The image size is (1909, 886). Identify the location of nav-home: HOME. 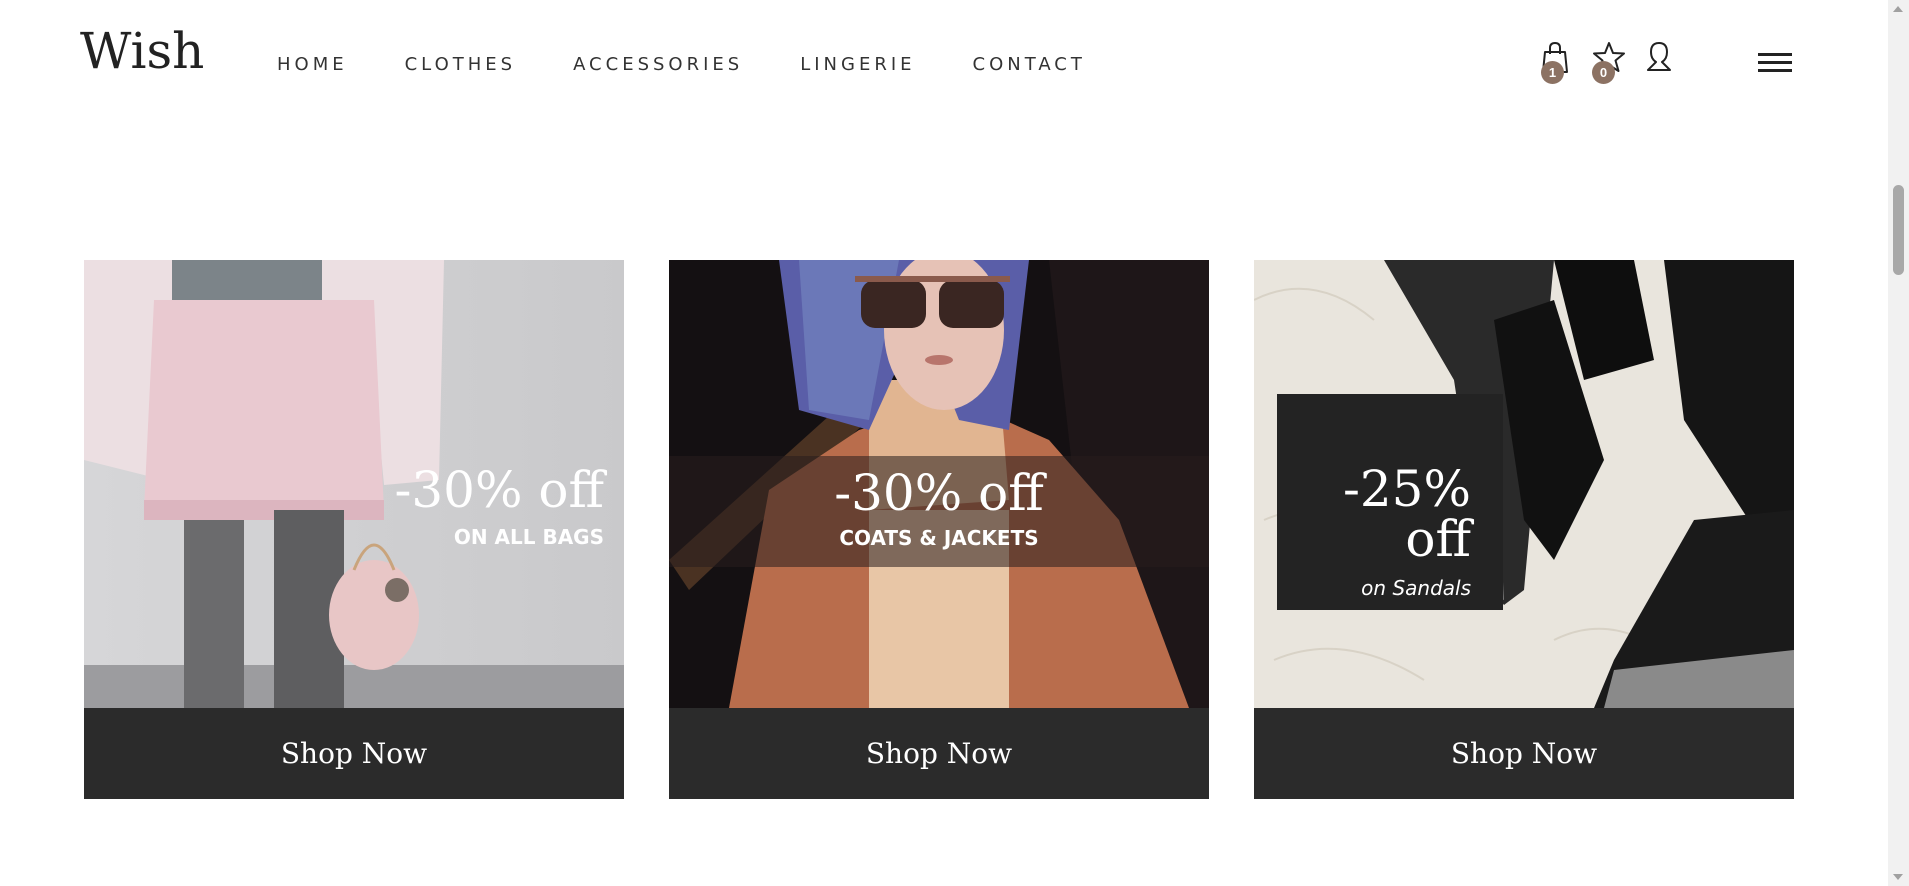
(312, 65).